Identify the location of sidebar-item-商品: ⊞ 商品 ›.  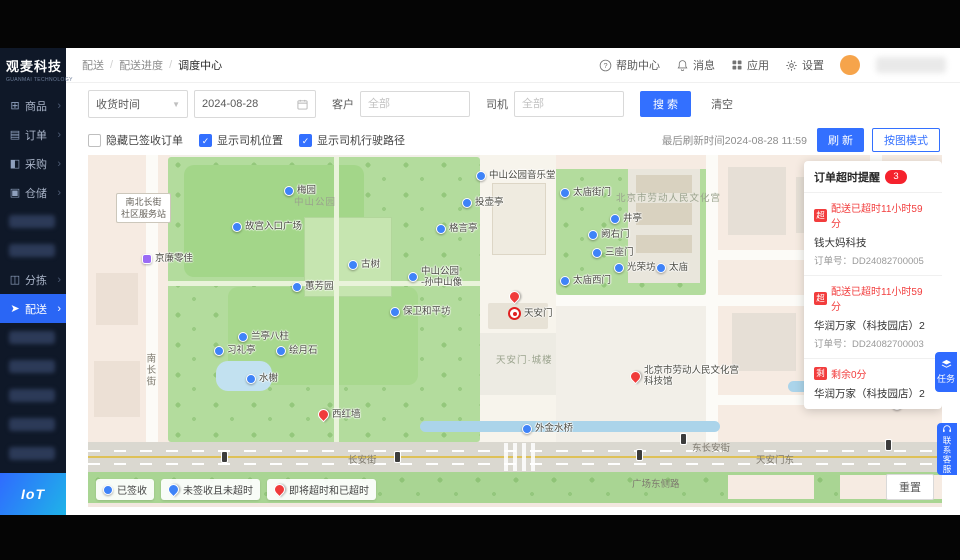
(33, 105).